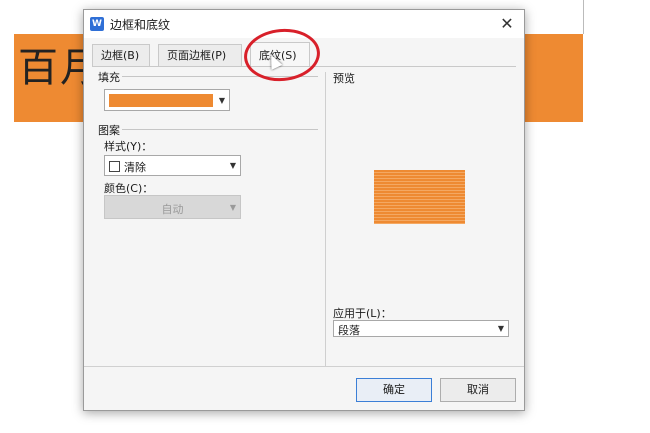  I want to click on fill-section-label: 填充, so click(109, 77).